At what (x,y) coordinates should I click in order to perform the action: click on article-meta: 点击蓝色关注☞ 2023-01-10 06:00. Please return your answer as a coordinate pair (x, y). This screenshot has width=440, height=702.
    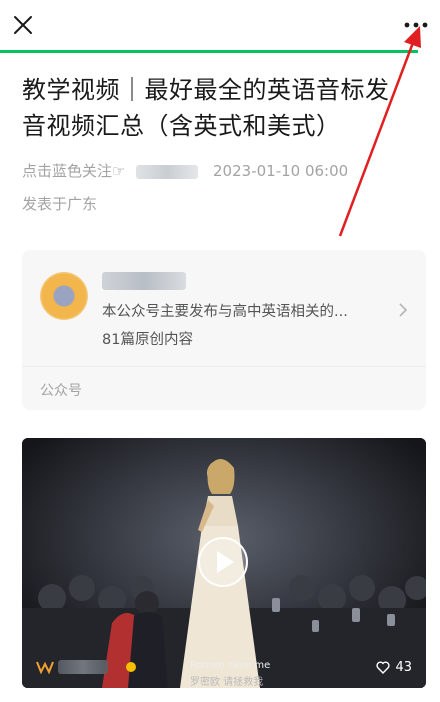
    Looking at the image, I should click on (222, 171).